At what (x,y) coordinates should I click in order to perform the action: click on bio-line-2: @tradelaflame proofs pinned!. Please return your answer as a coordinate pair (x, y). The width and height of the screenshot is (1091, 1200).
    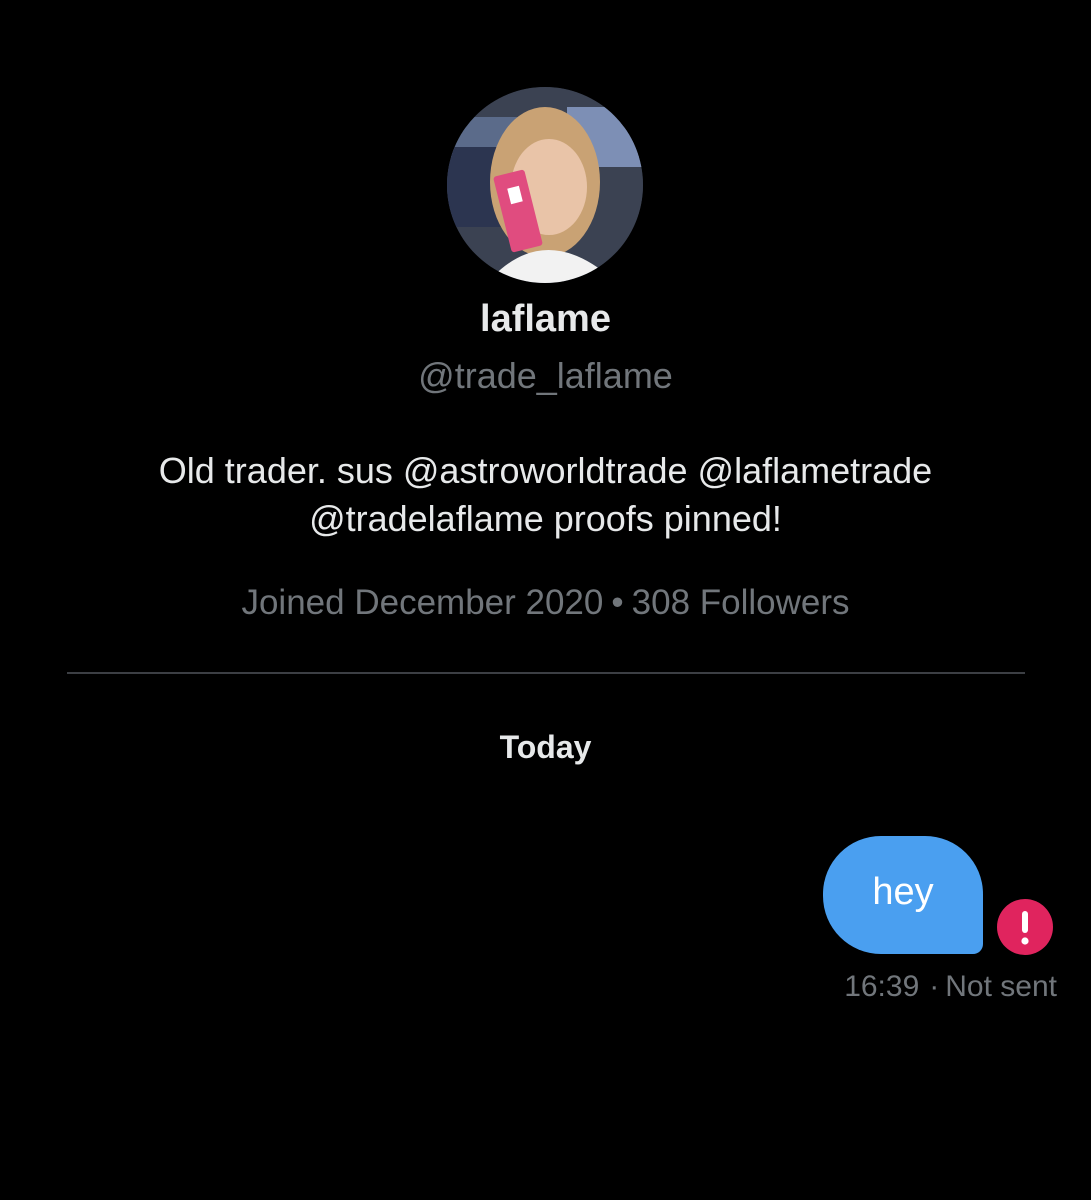
    Looking at the image, I should click on (545, 518).